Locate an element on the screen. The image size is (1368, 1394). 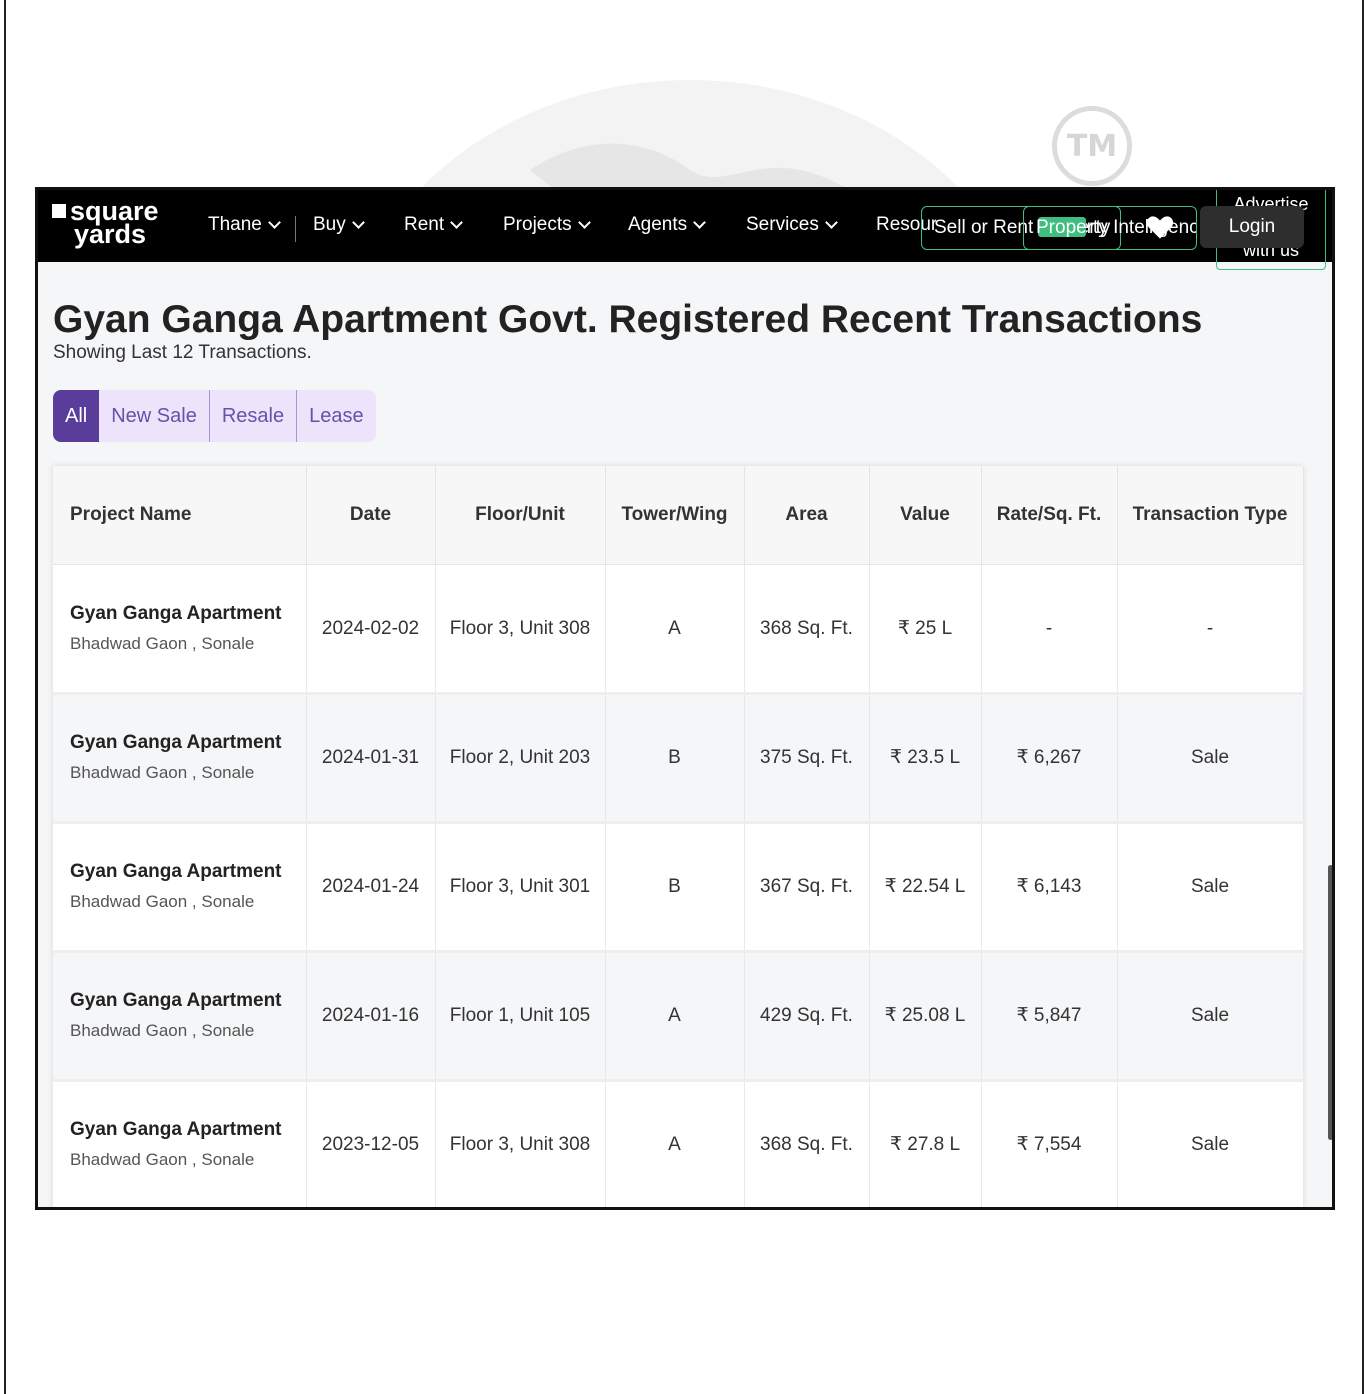
cell-value: ₹ 23.5 L is located at coordinates (925, 758).